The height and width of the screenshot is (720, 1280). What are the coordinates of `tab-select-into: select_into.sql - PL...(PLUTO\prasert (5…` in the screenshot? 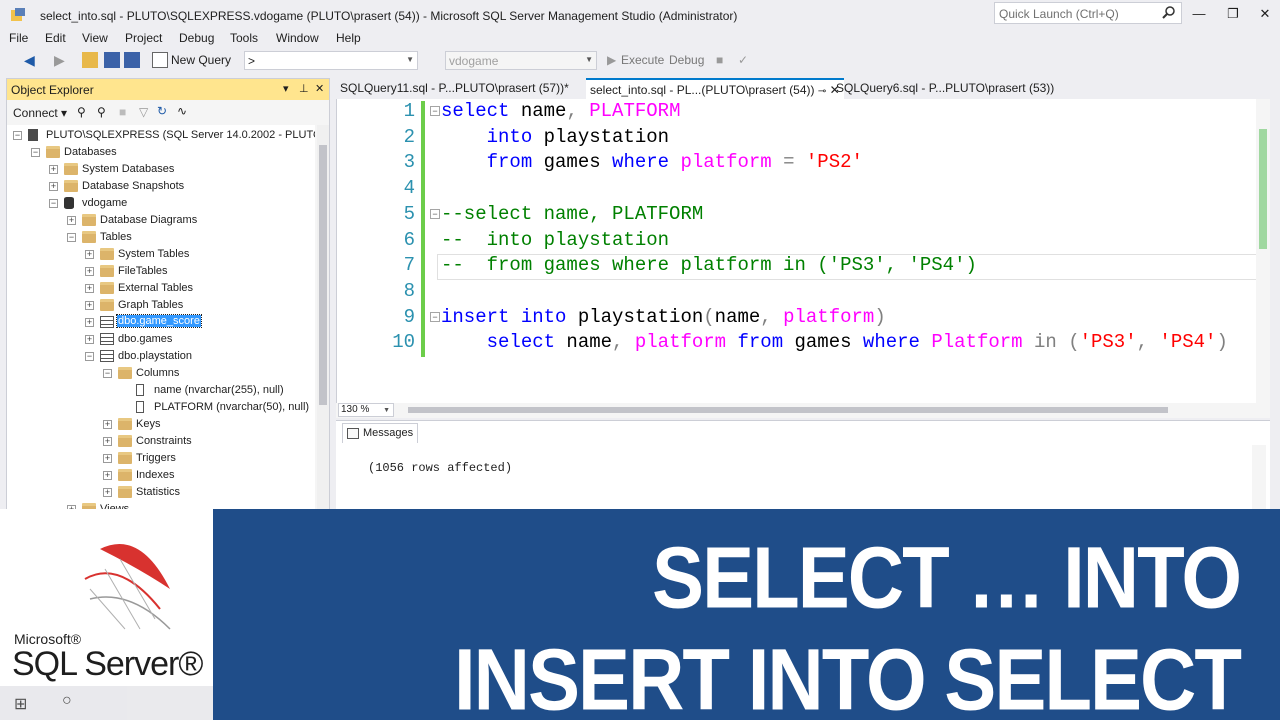 It's located at (715, 88).